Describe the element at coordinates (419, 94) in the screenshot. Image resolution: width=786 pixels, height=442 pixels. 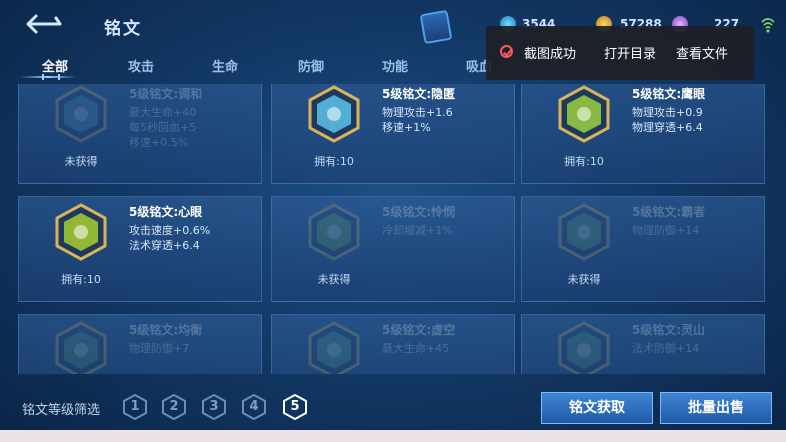
I see `inscription-name: 5级铭文:隐匿` at that location.